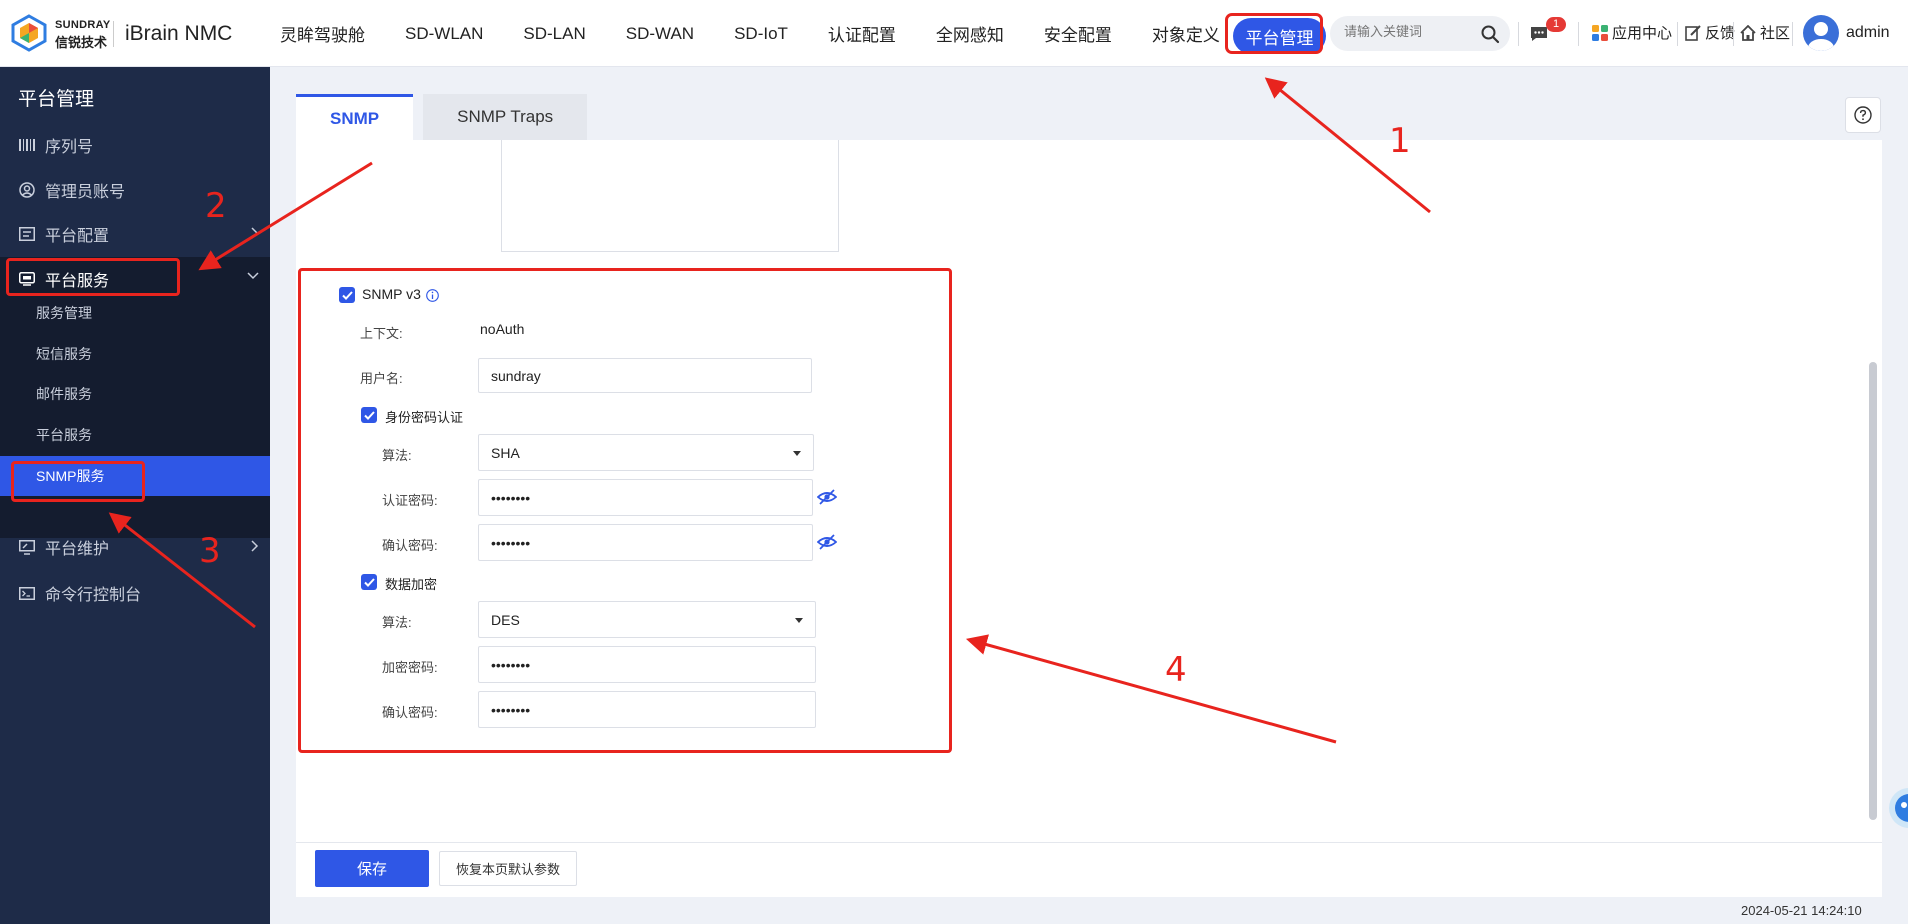 The width and height of the screenshot is (1908, 924). Describe the element at coordinates (862, 33) in the screenshot. I see `nav-auth-config: 认证配置` at that location.